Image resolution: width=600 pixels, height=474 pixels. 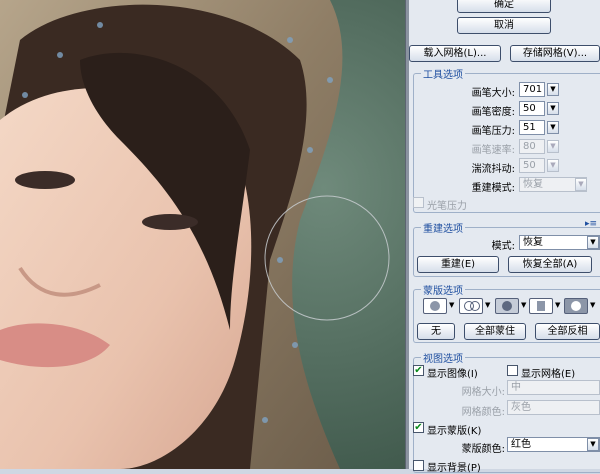 I want to click on turbulent-jitter-label: 湍流抖动:, so click(x=493, y=169).